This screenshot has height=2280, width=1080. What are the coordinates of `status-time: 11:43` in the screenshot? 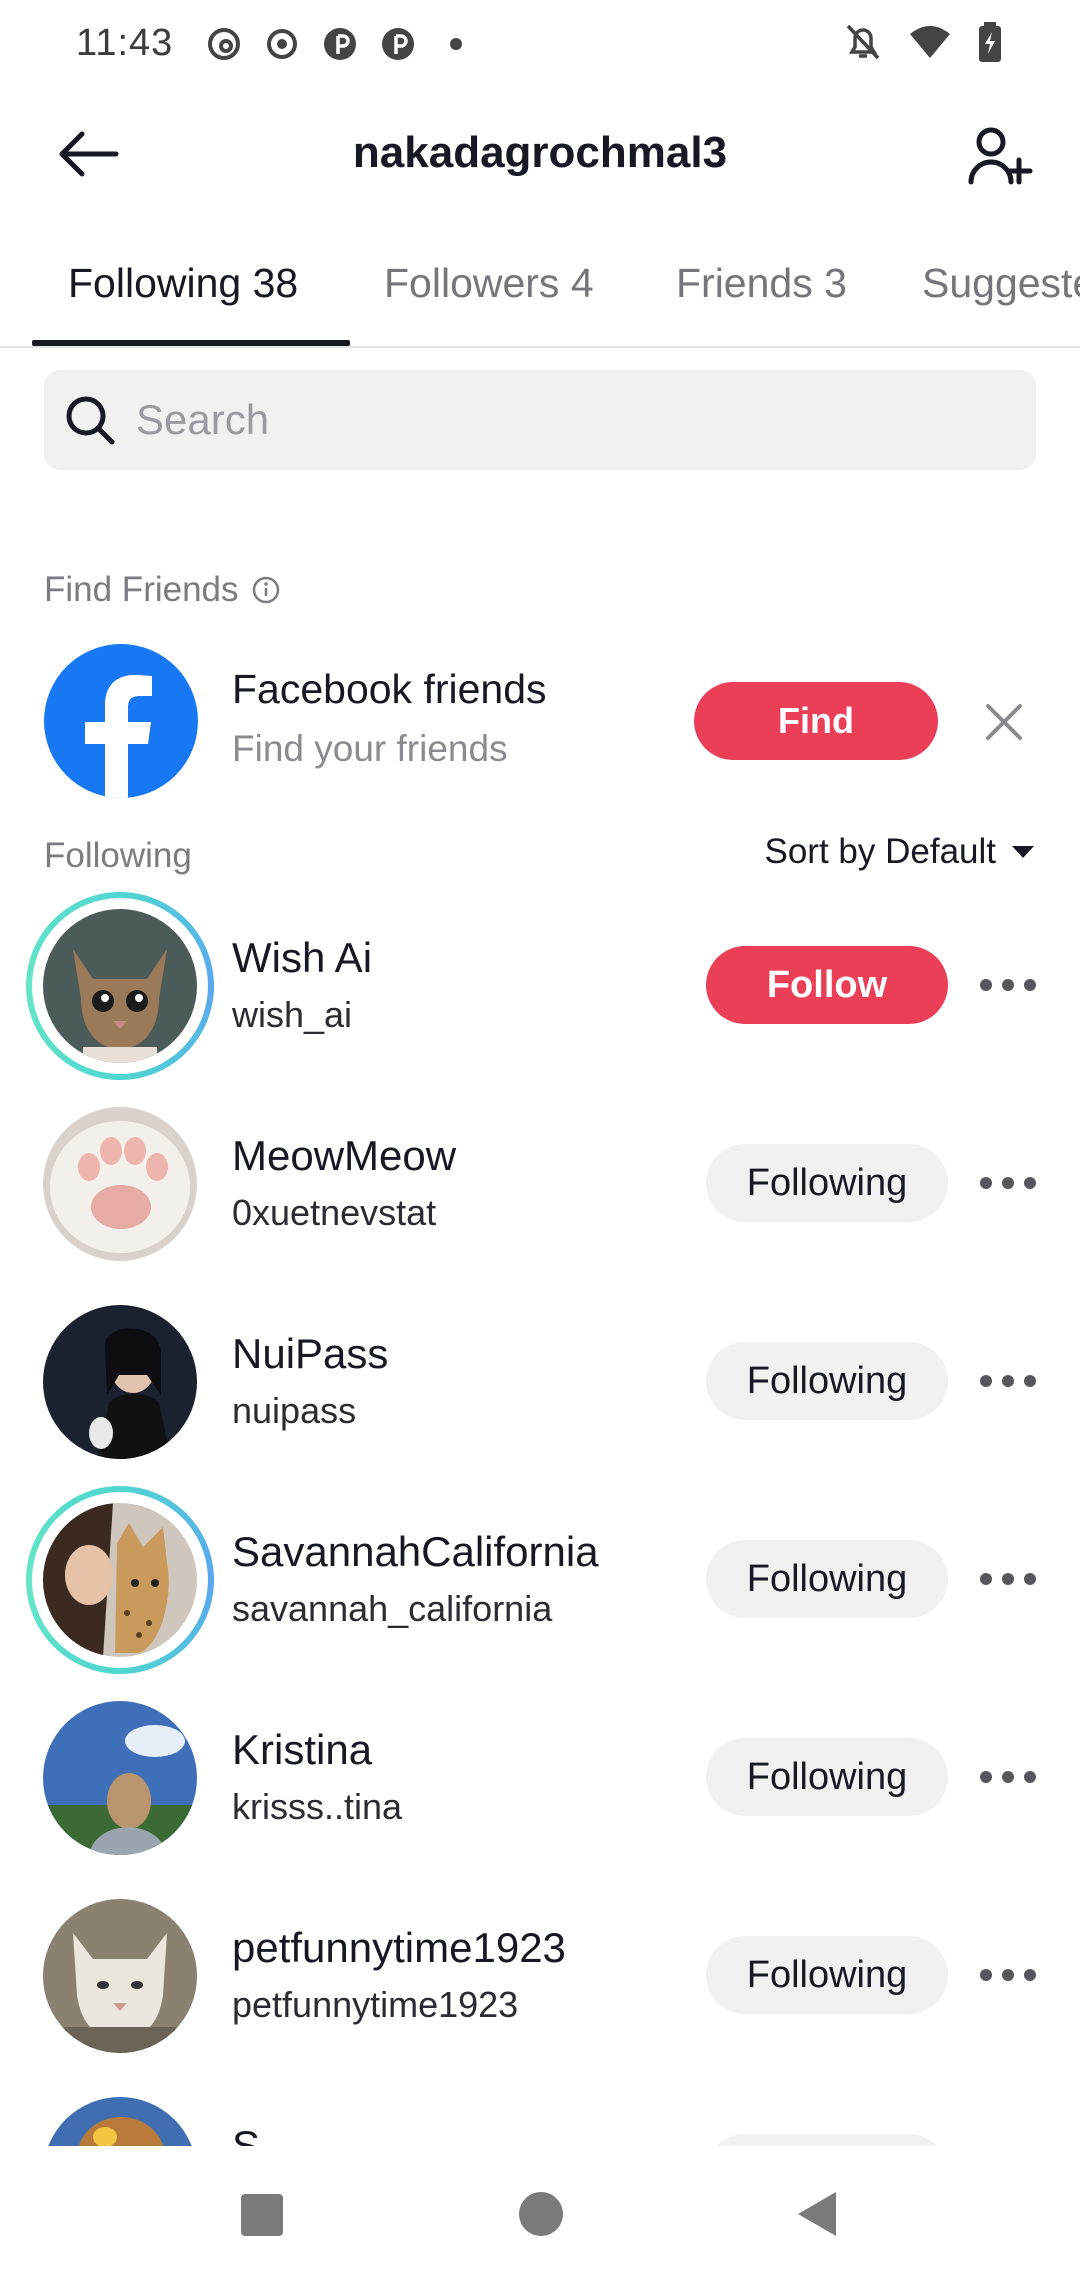 It's located at (125, 43).